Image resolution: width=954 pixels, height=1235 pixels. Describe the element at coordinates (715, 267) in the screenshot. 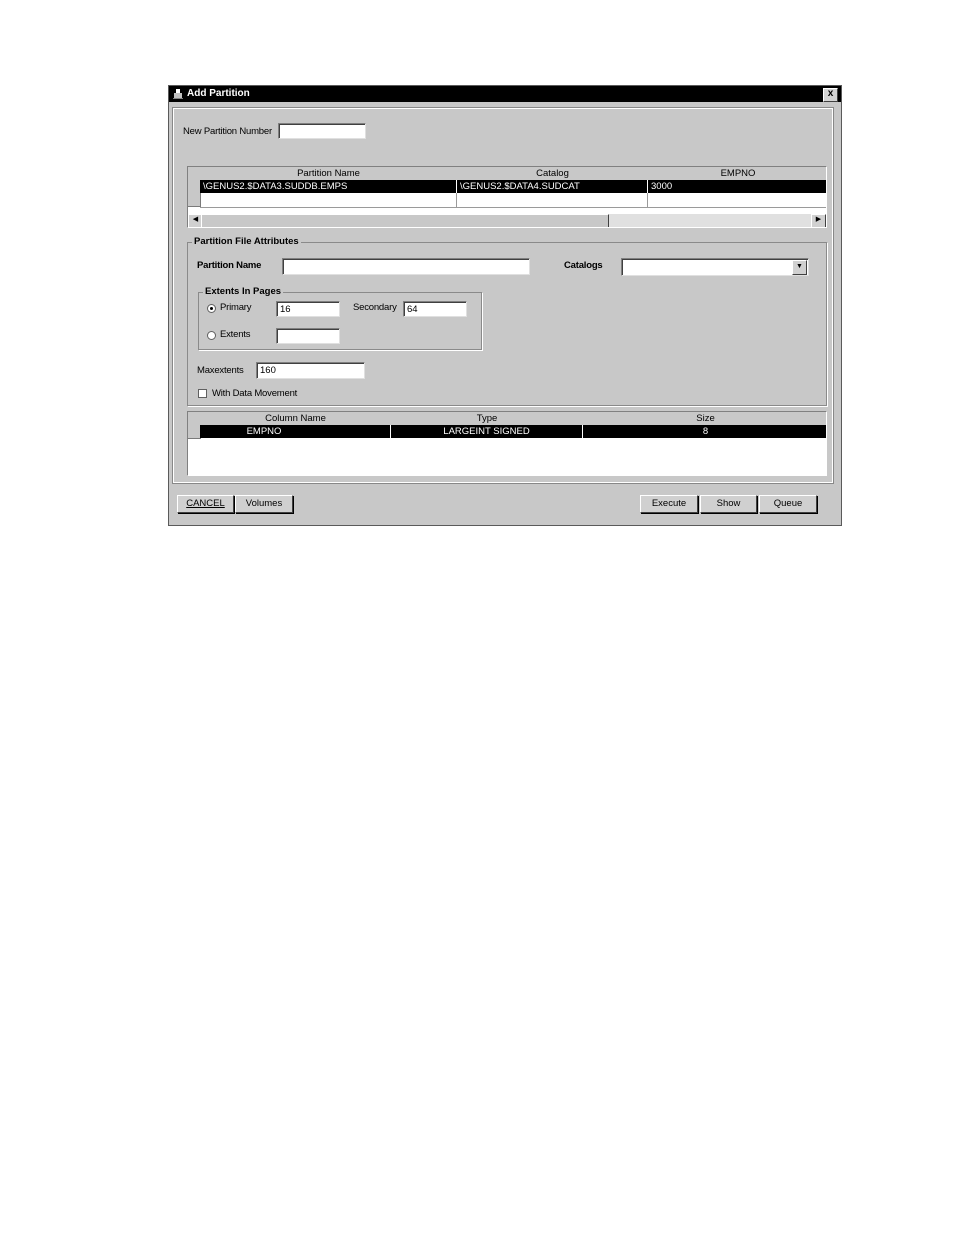

I see `catalogs-select: ▼` at that location.